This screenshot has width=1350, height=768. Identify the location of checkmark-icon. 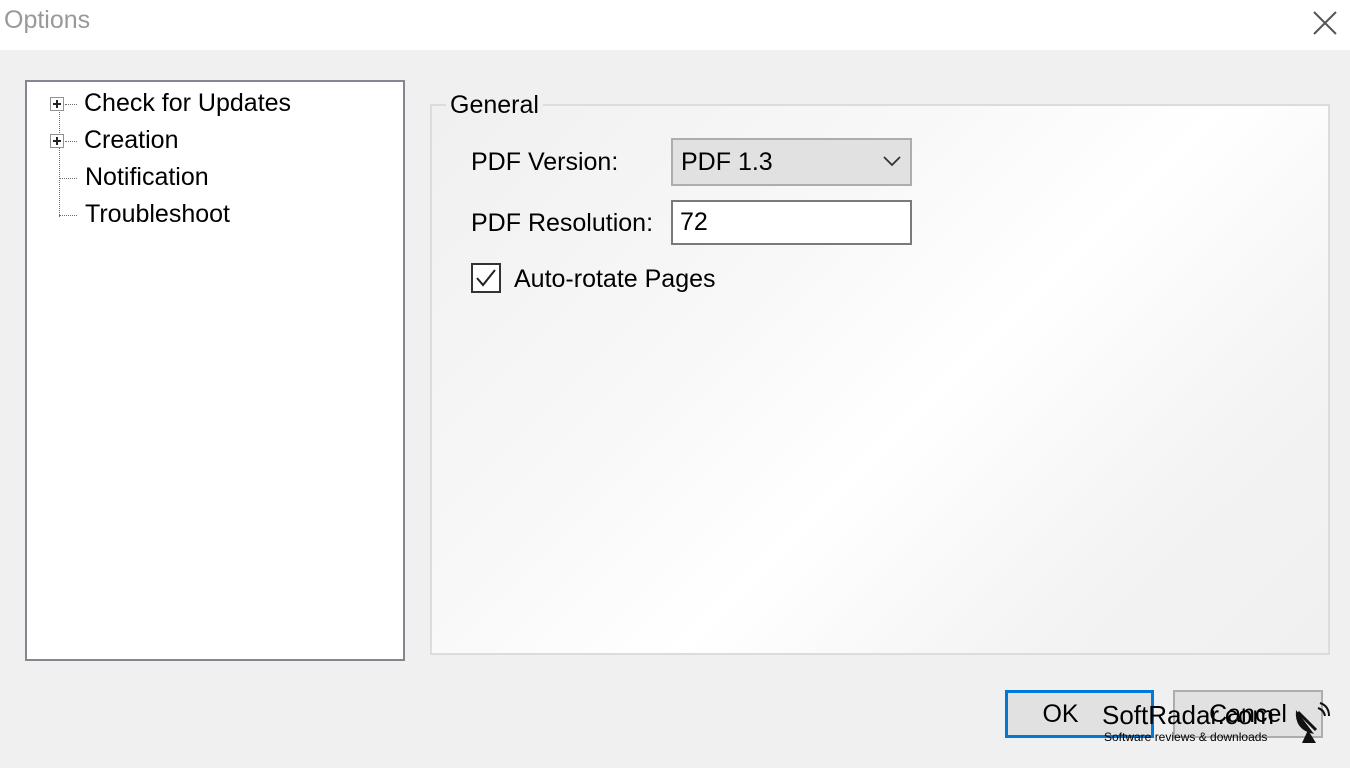
(486, 278).